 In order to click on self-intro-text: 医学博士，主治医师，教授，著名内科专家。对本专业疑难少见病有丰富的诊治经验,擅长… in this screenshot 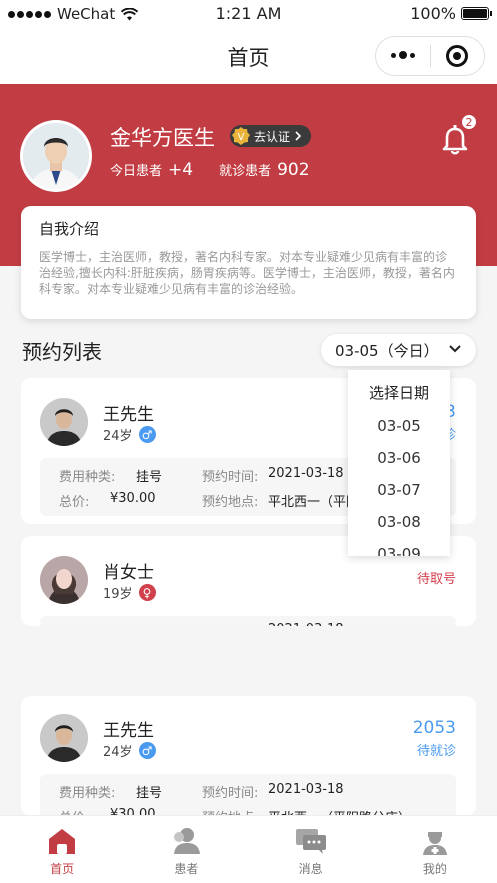, I will do `click(247, 273)`.